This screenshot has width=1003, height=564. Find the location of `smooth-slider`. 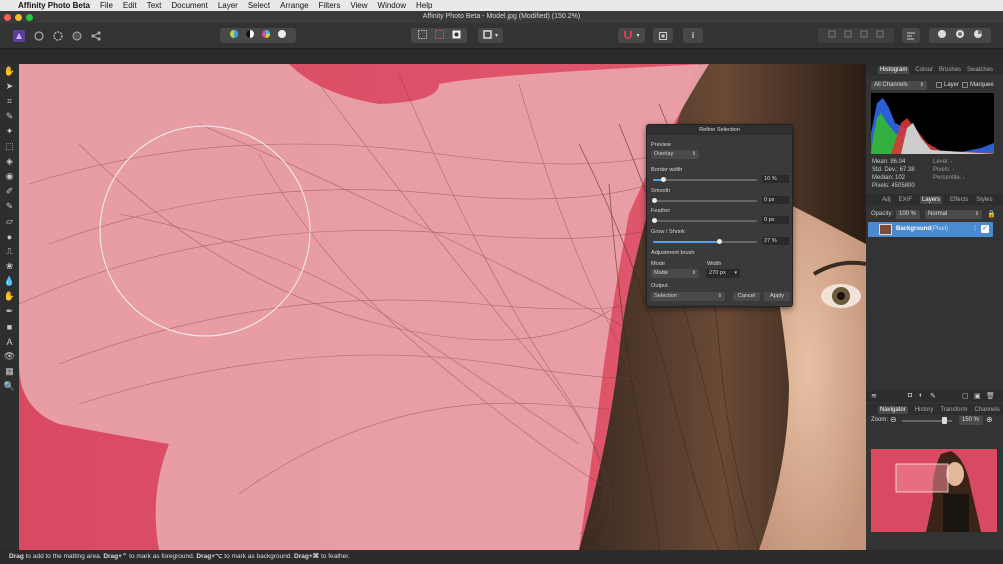

smooth-slider is located at coordinates (704, 200).